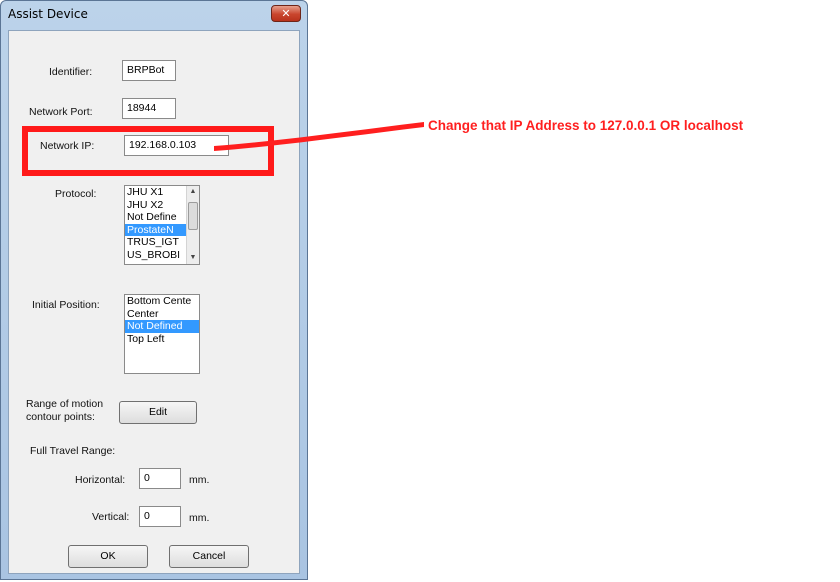 The width and height of the screenshot is (840, 582). Describe the element at coordinates (319, 136) in the screenshot. I see `annotation-arrow` at that location.